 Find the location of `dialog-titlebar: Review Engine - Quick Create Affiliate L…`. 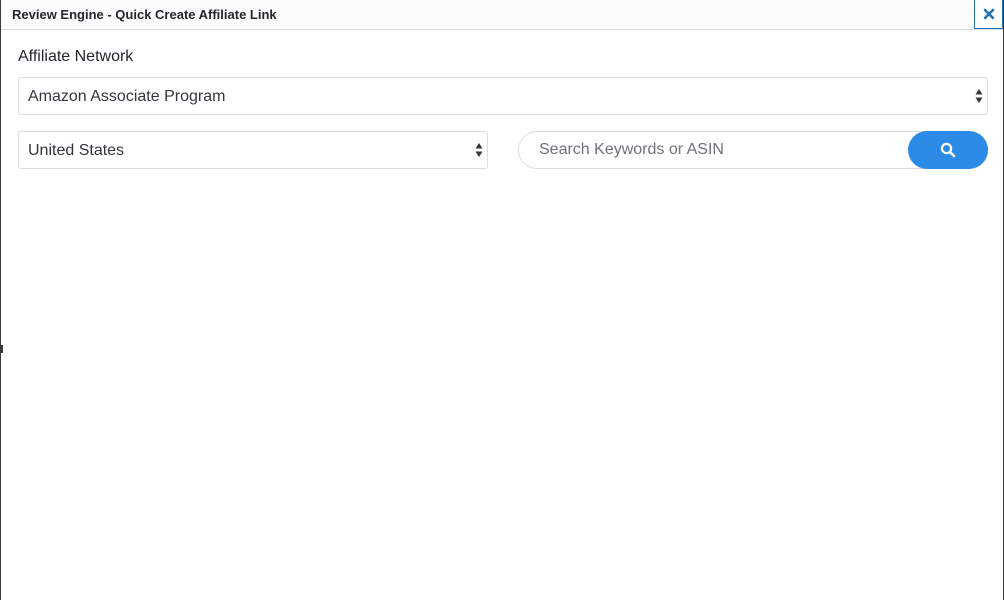

dialog-titlebar: Review Engine - Quick Create Affiliate L… is located at coordinates (502, 15).